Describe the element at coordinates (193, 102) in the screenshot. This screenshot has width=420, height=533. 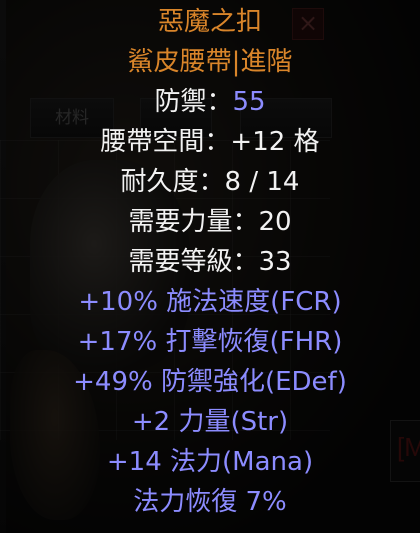
I see `defense-label: 防禦：` at that location.